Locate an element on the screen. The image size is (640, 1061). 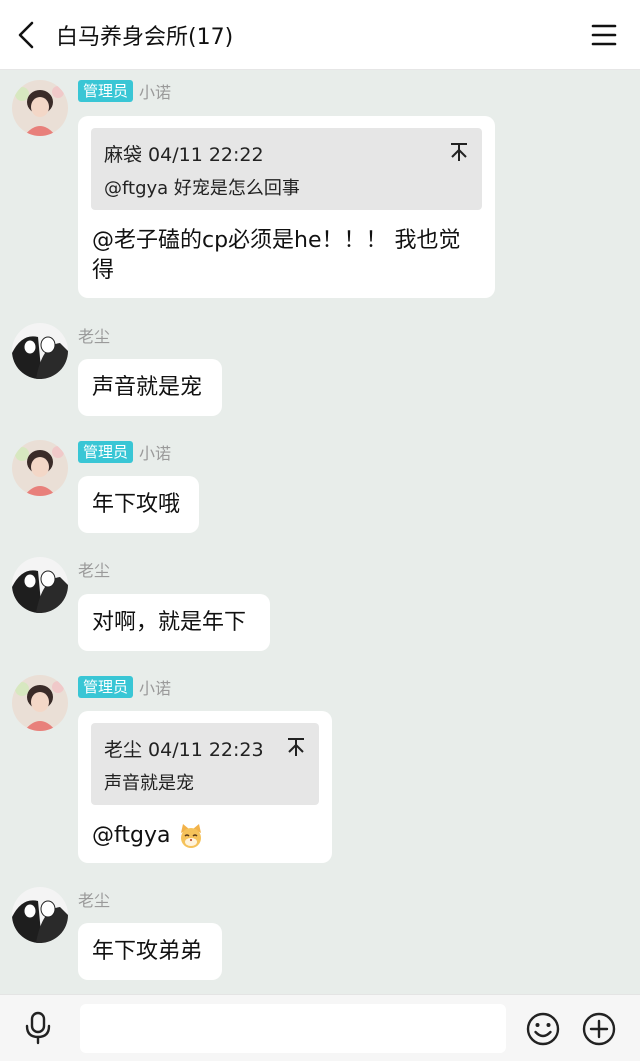
input-bar is located at coordinates (320, 1027).